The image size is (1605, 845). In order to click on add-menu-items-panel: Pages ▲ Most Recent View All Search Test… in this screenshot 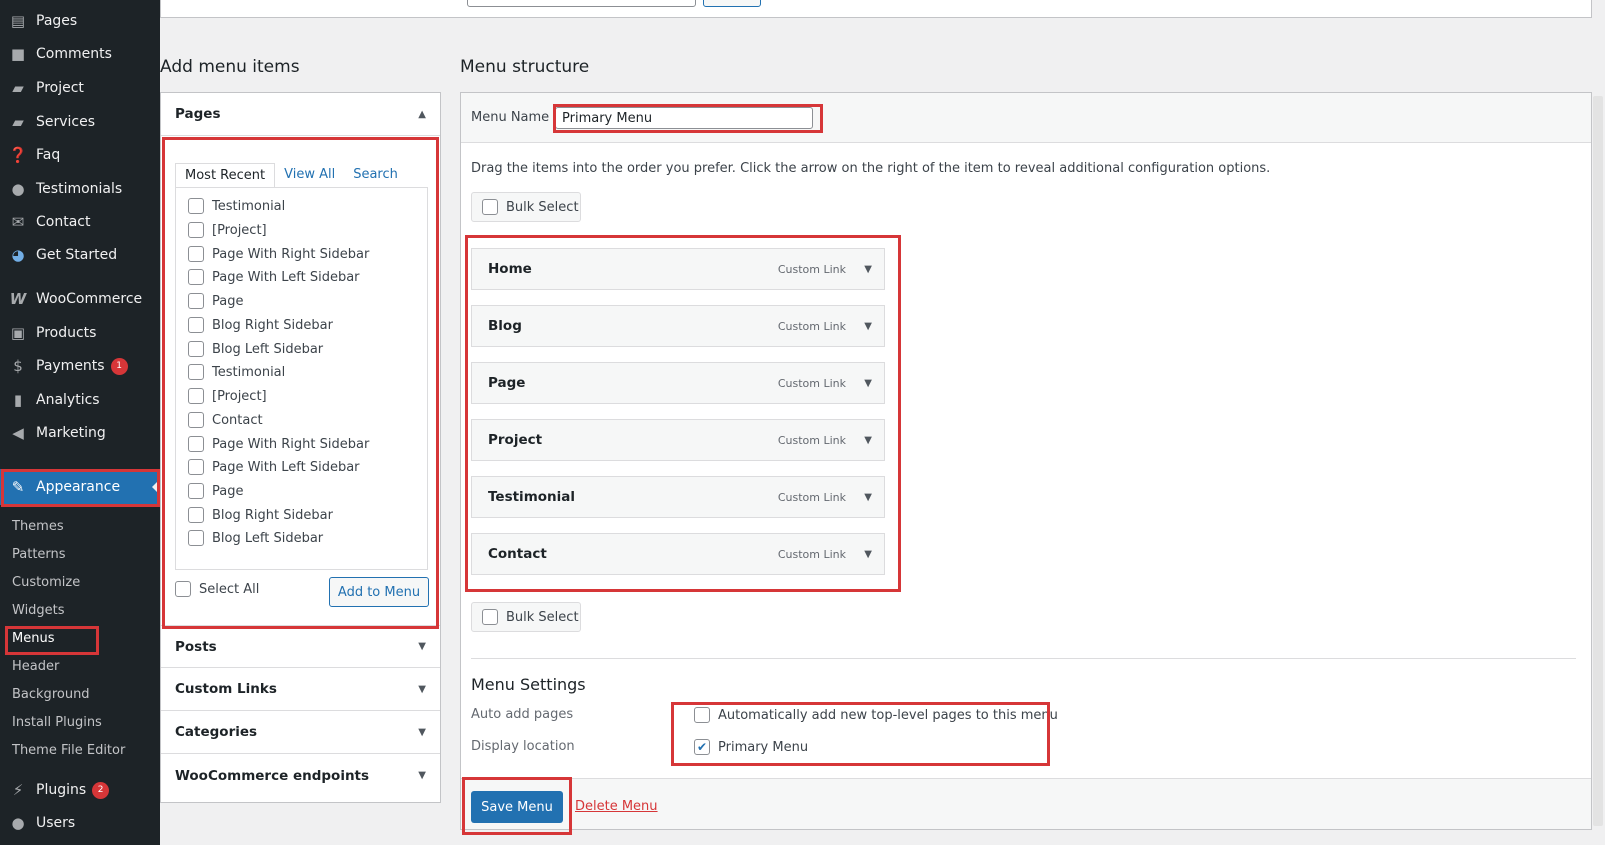, I will do `click(300, 447)`.